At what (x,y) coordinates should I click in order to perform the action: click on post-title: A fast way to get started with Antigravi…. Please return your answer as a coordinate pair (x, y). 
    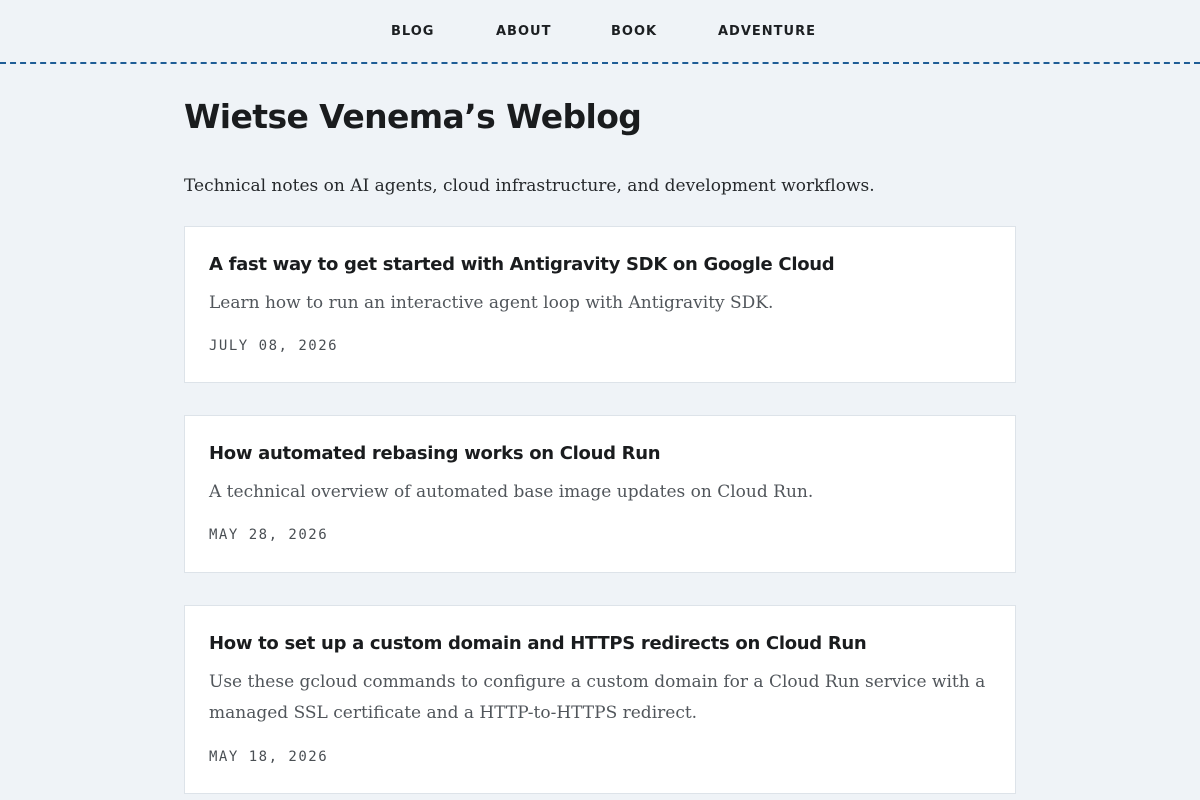
    Looking at the image, I should click on (522, 265).